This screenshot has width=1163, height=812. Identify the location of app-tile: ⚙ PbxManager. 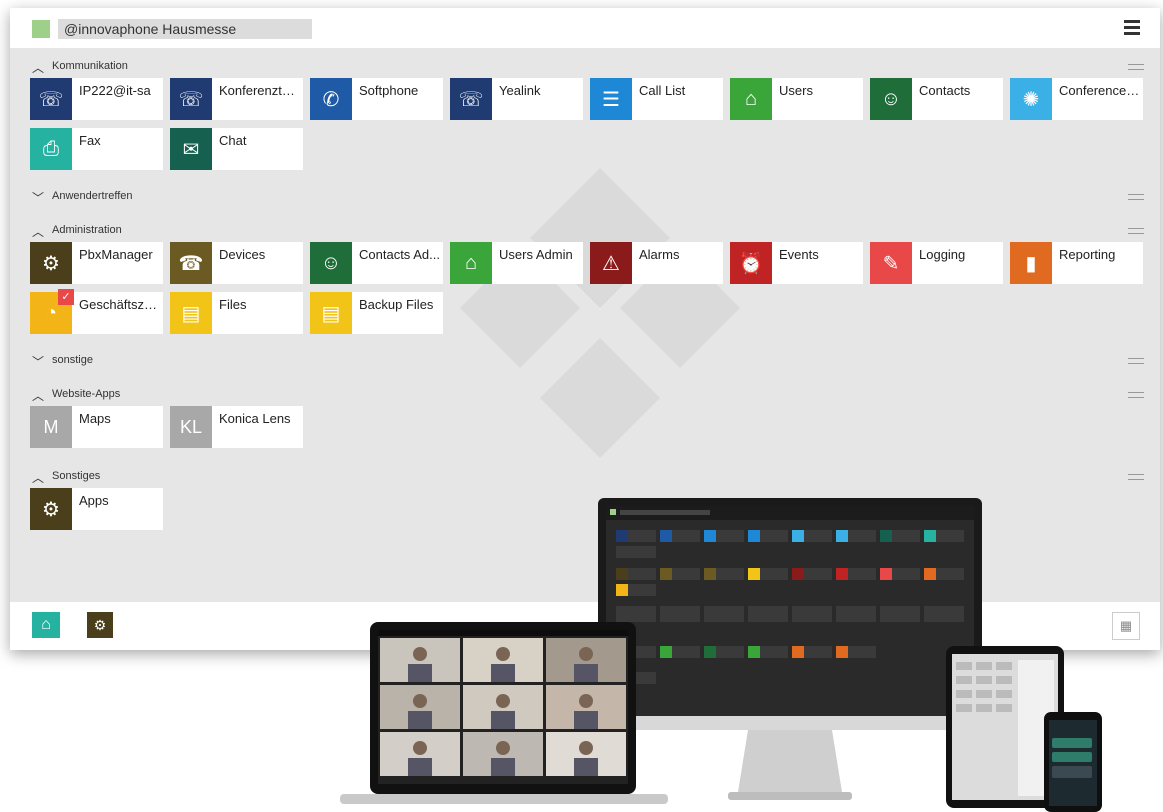
(96, 263).